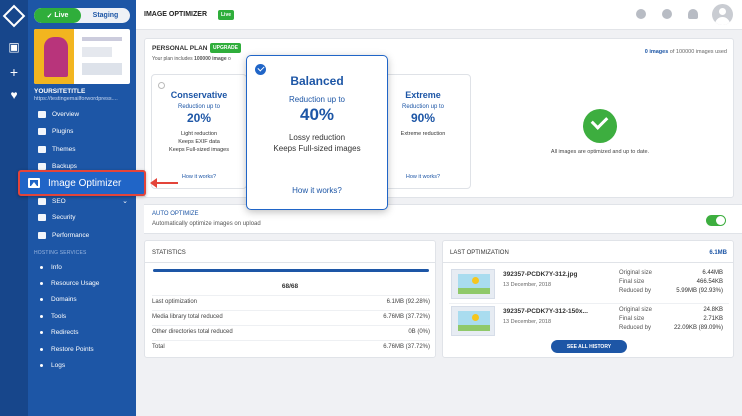 Image resolution: width=742 pixels, height=416 pixels. Describe the element at coordinates (226, 48) in the screenshot. I see `upgrade-button: UPGRADE` at that location.